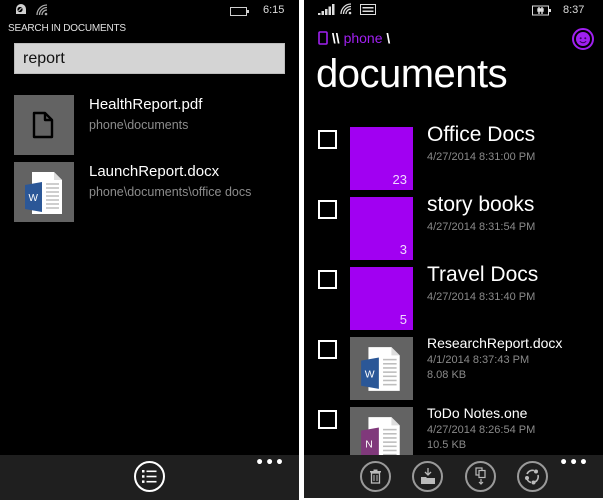 The height and width of the screenshot is (500, 603). What do you see at coordinates (481, 204) in the screenshot?
I see `folder-name: story books` at bounding box center [481, 204].